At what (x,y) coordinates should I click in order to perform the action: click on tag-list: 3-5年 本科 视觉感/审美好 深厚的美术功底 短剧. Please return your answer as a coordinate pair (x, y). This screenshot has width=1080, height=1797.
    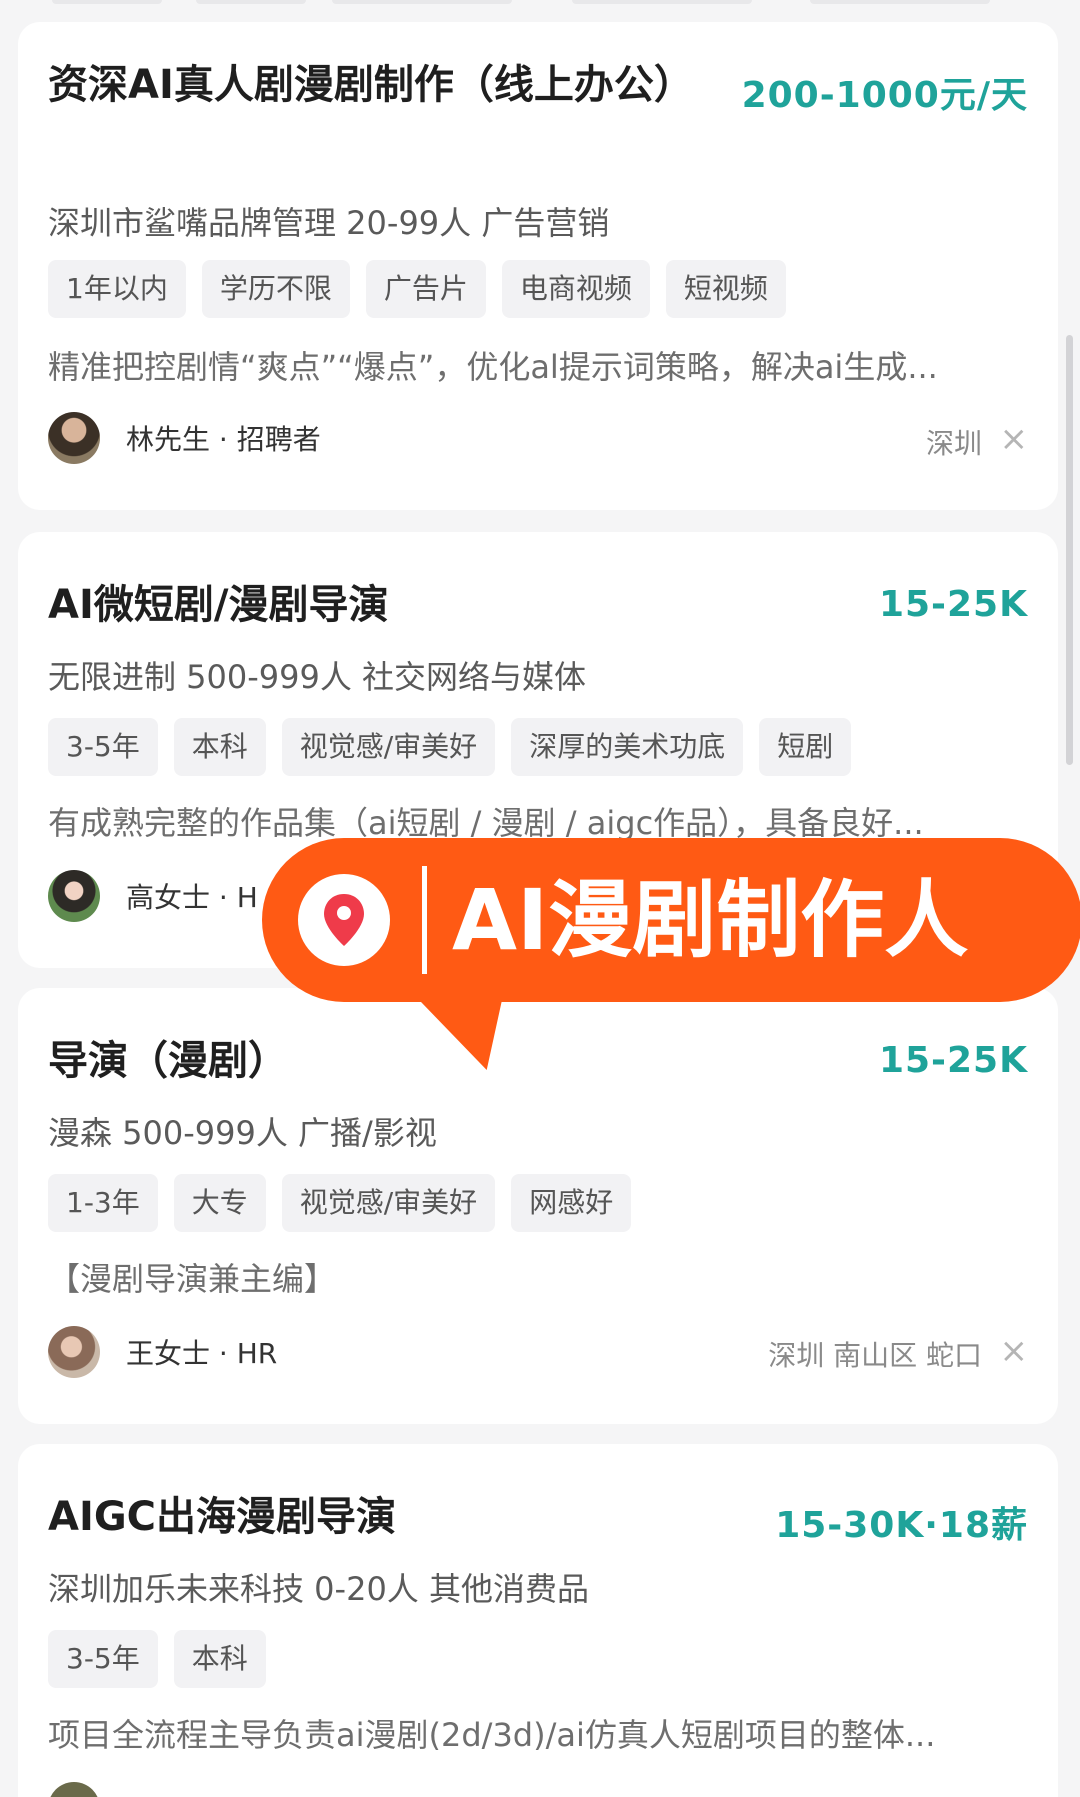
    Looking at the image, I should click on (450, 747).